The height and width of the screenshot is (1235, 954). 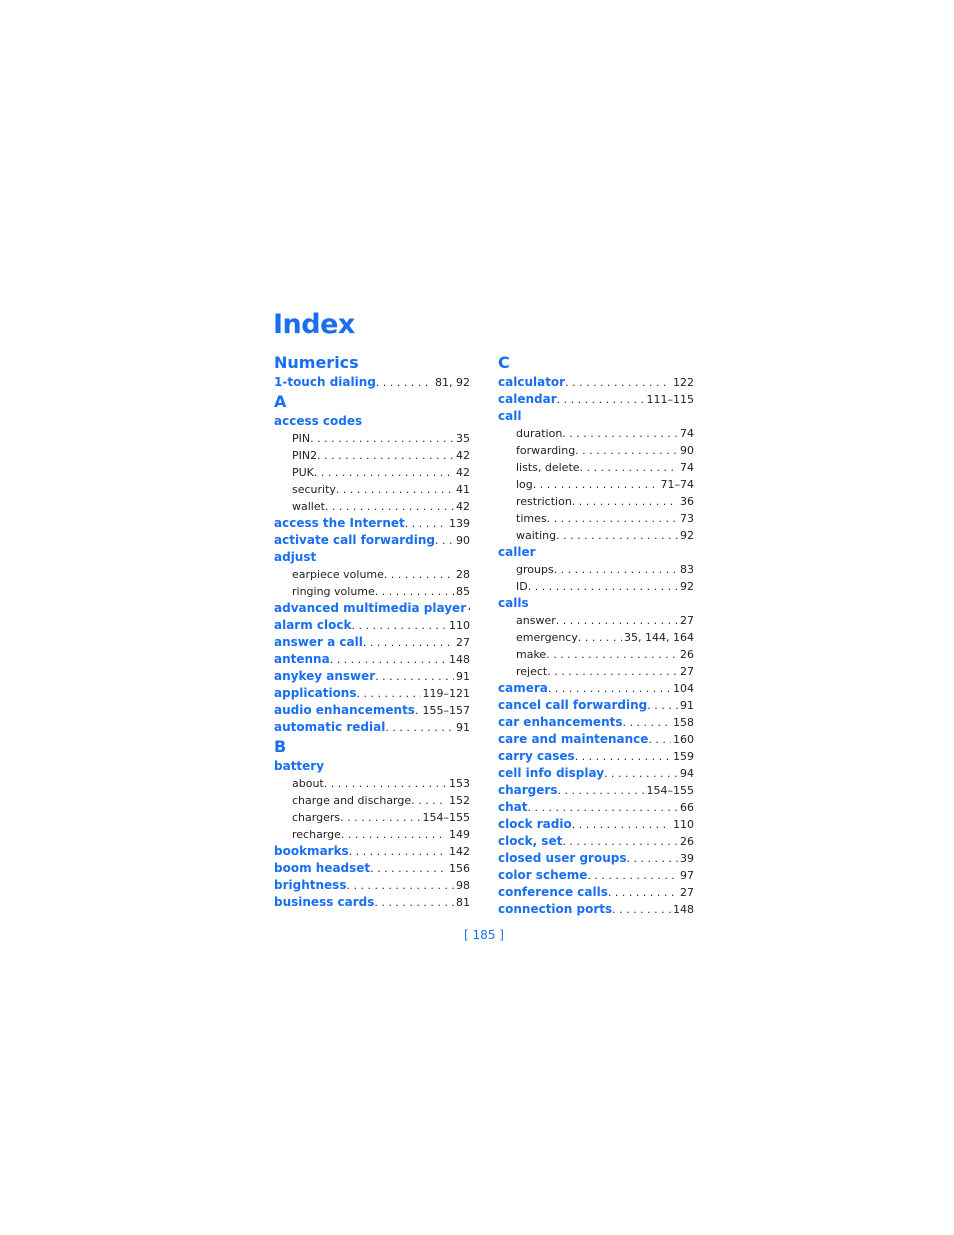 What do you see at coordinates (596, 399) in the screenshot?
I see `index-entry: calendar 111–115` at bounding box center [596, 399].